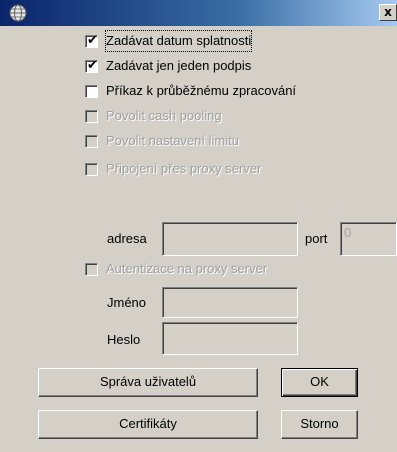 This screenshot has height=452, width=397. What do you see at coordinates (127, 238) in the screenshot?
I see `address-label: adresa` at bounding box center [127, 238].